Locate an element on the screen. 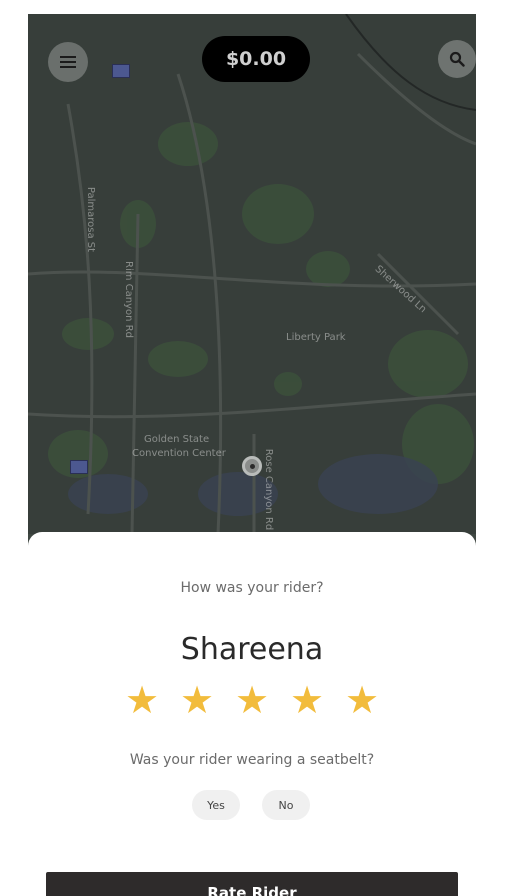 This screenshot has height=896, width=512. menu-button is located at coordinates (68, 62).